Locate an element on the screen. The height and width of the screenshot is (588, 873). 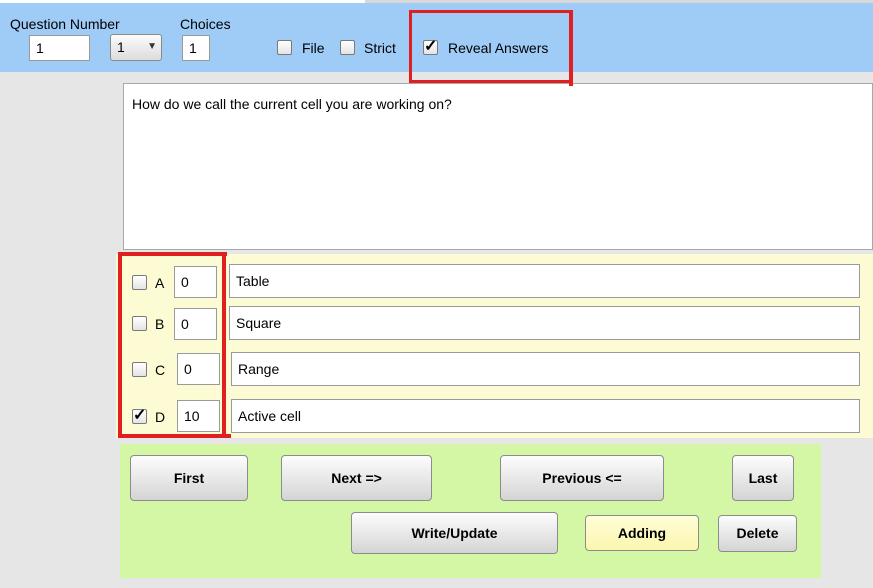
annotation-top is located at coordinates (490, 11).